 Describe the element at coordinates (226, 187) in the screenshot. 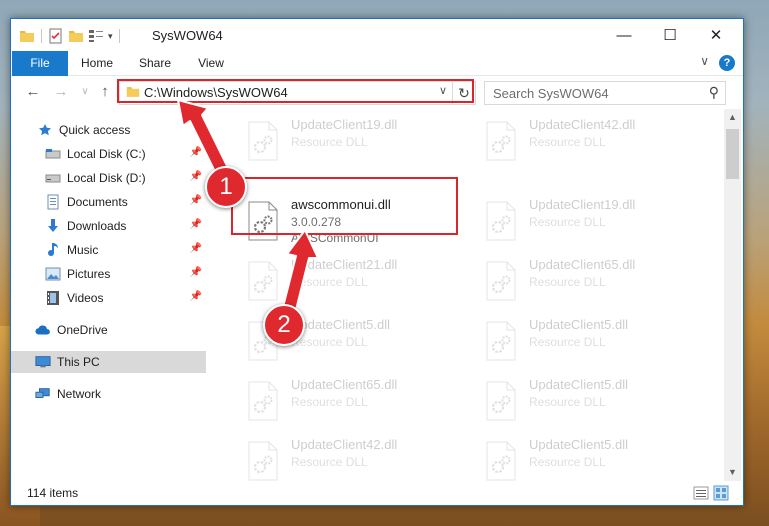

I see `step-1-badge: 1` at that location.